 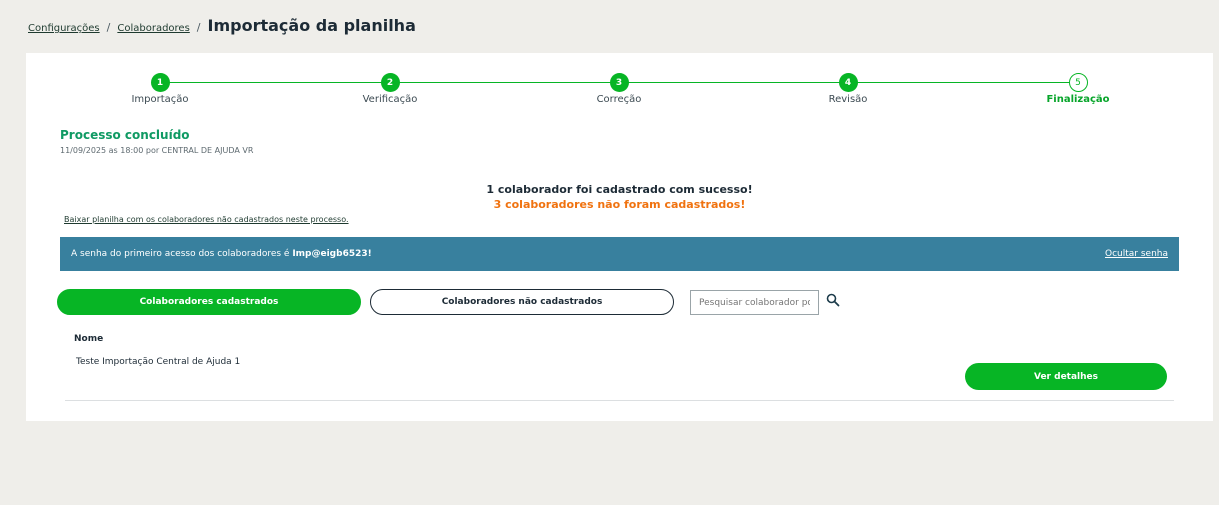 I want to click on process-title: Processo concluído, so click(x=125, y=135).